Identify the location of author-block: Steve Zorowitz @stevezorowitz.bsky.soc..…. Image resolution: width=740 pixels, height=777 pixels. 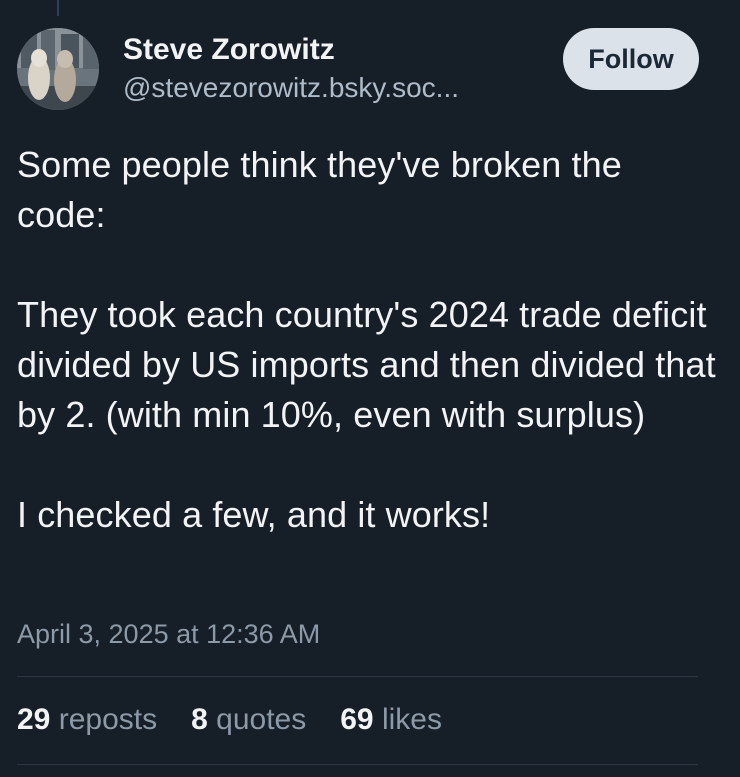
(333, 68).